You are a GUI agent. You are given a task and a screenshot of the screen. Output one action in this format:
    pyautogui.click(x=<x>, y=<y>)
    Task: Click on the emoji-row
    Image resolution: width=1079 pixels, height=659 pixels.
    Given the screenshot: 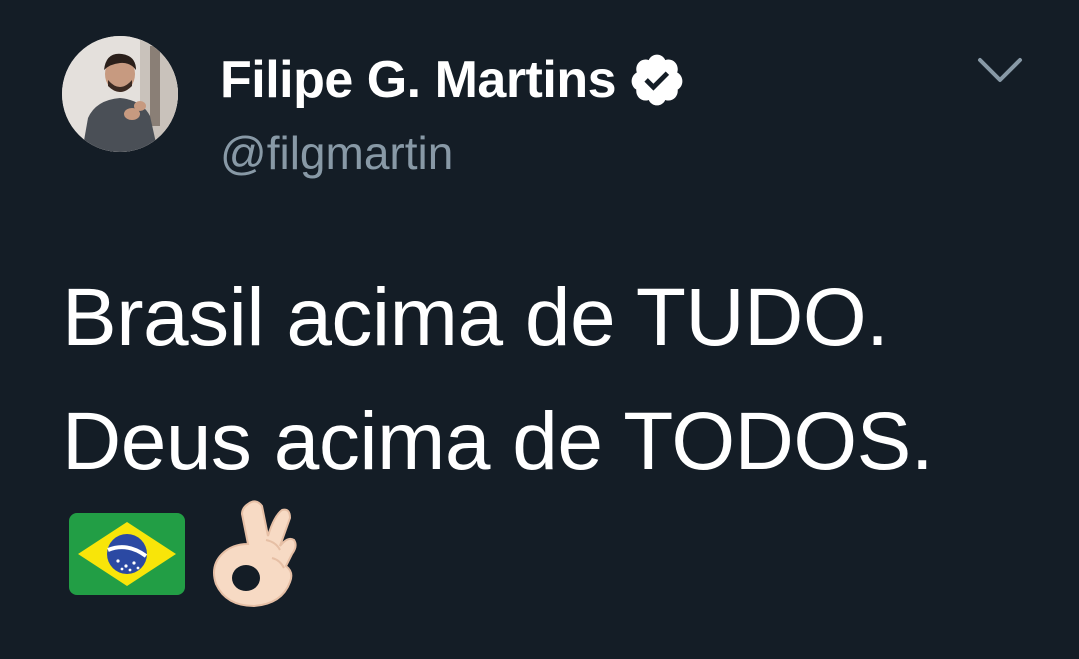 What is the action you would take?
    pyautogui.click(x=184, y=554)
    